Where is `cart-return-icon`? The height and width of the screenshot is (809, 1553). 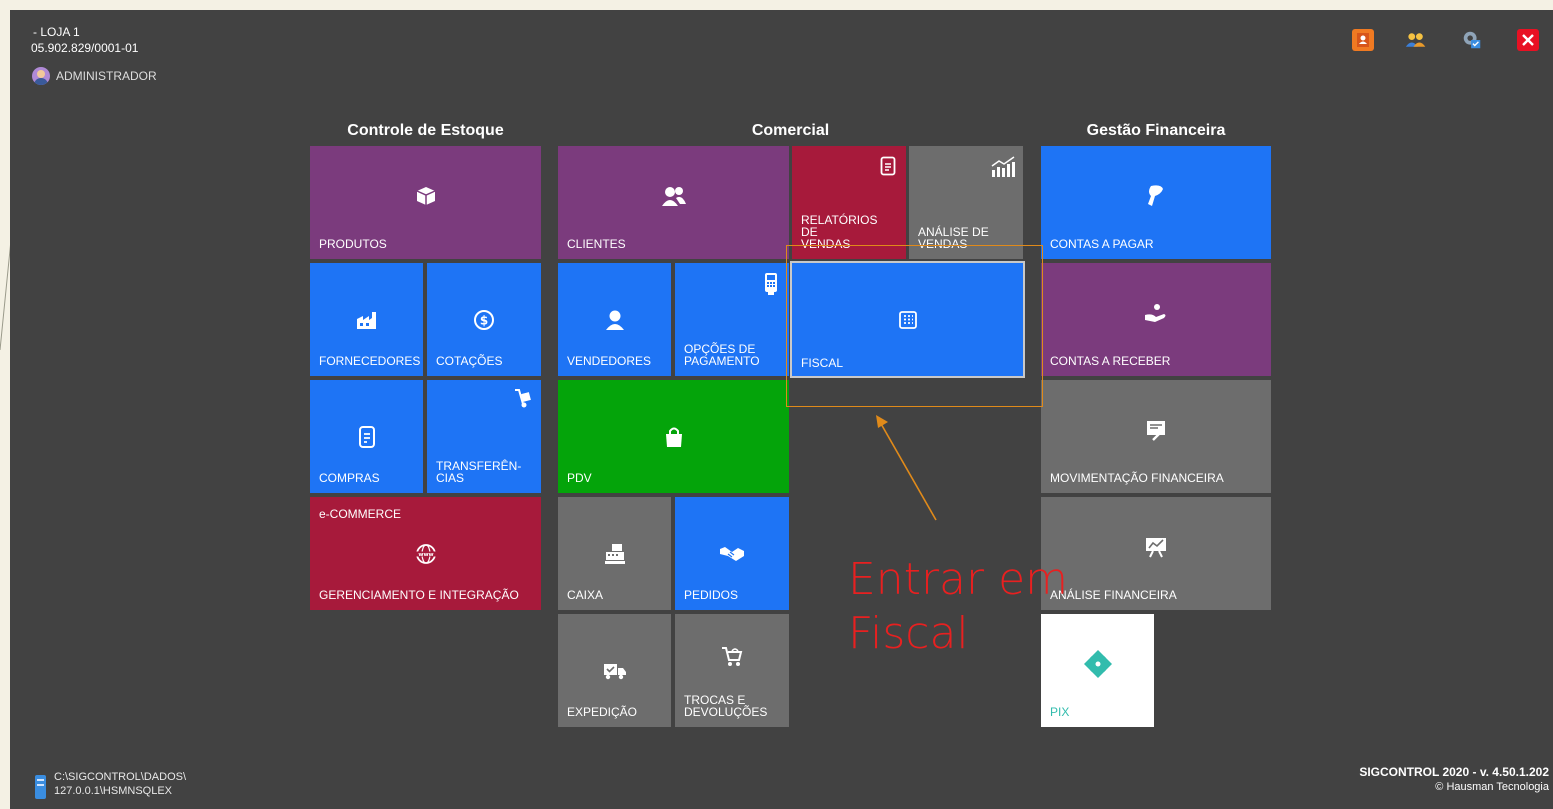 cart-return-icon is located at coordinates (732, 656).